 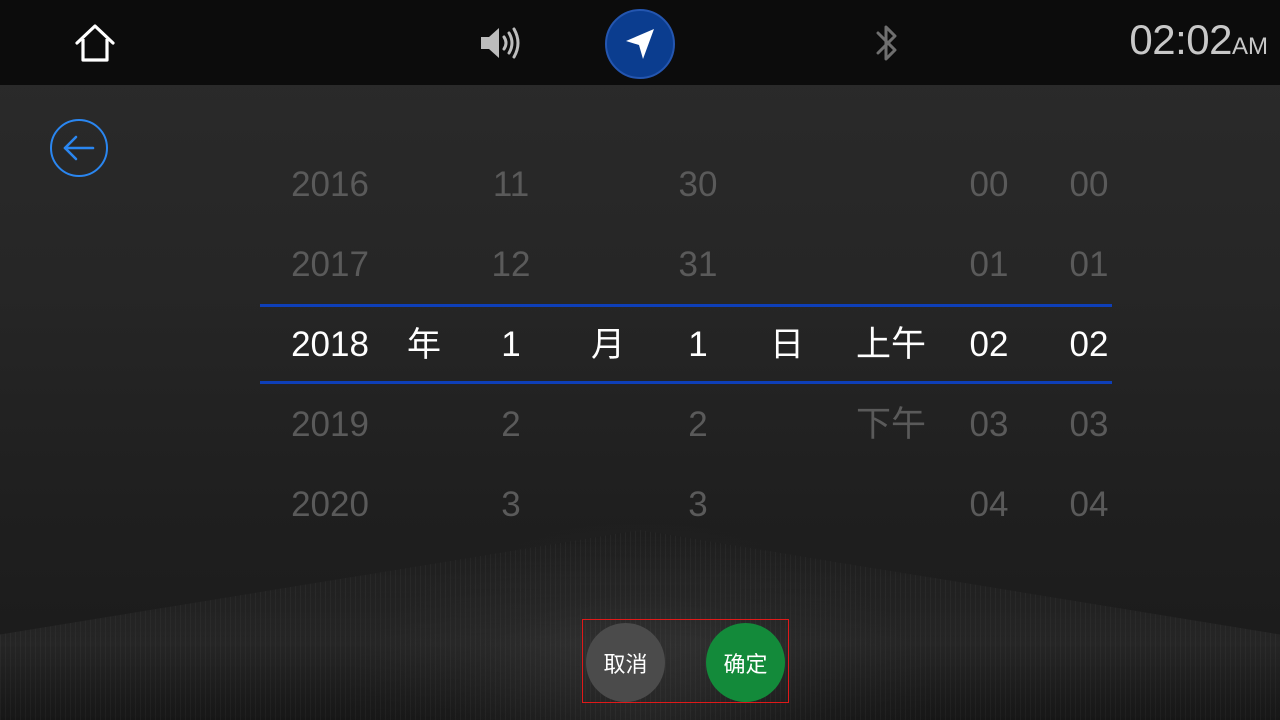 I want to click on minute-option: 04, so click(x=1089, y=505).